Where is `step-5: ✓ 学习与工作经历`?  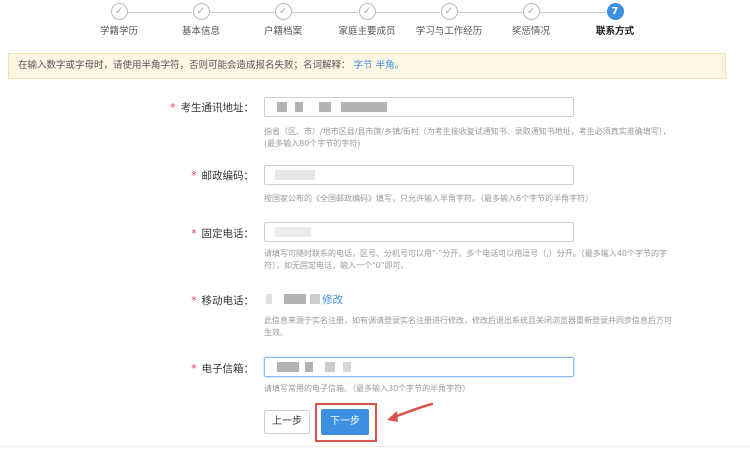 step-5: ✓ 学习与工作经历 is located at coordinates (449, 20).